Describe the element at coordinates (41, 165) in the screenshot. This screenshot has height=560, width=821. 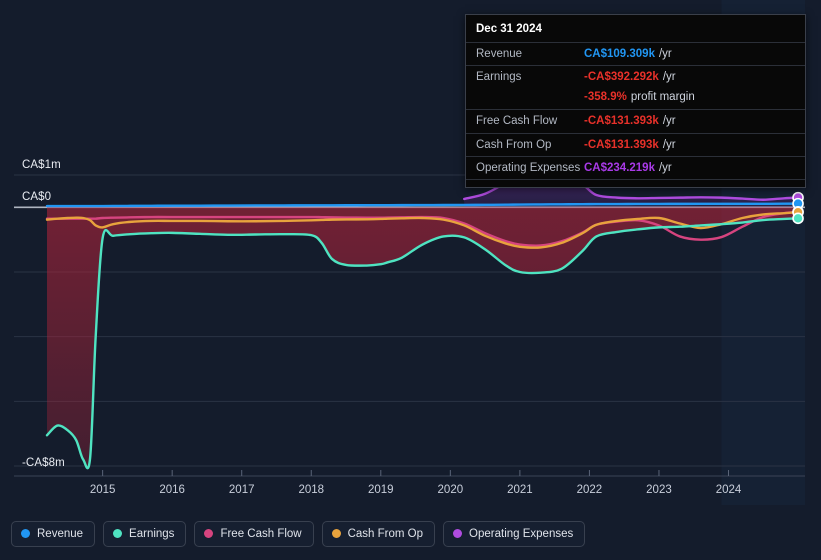
I see `y-axis-label-top: CA$1m` at that location.